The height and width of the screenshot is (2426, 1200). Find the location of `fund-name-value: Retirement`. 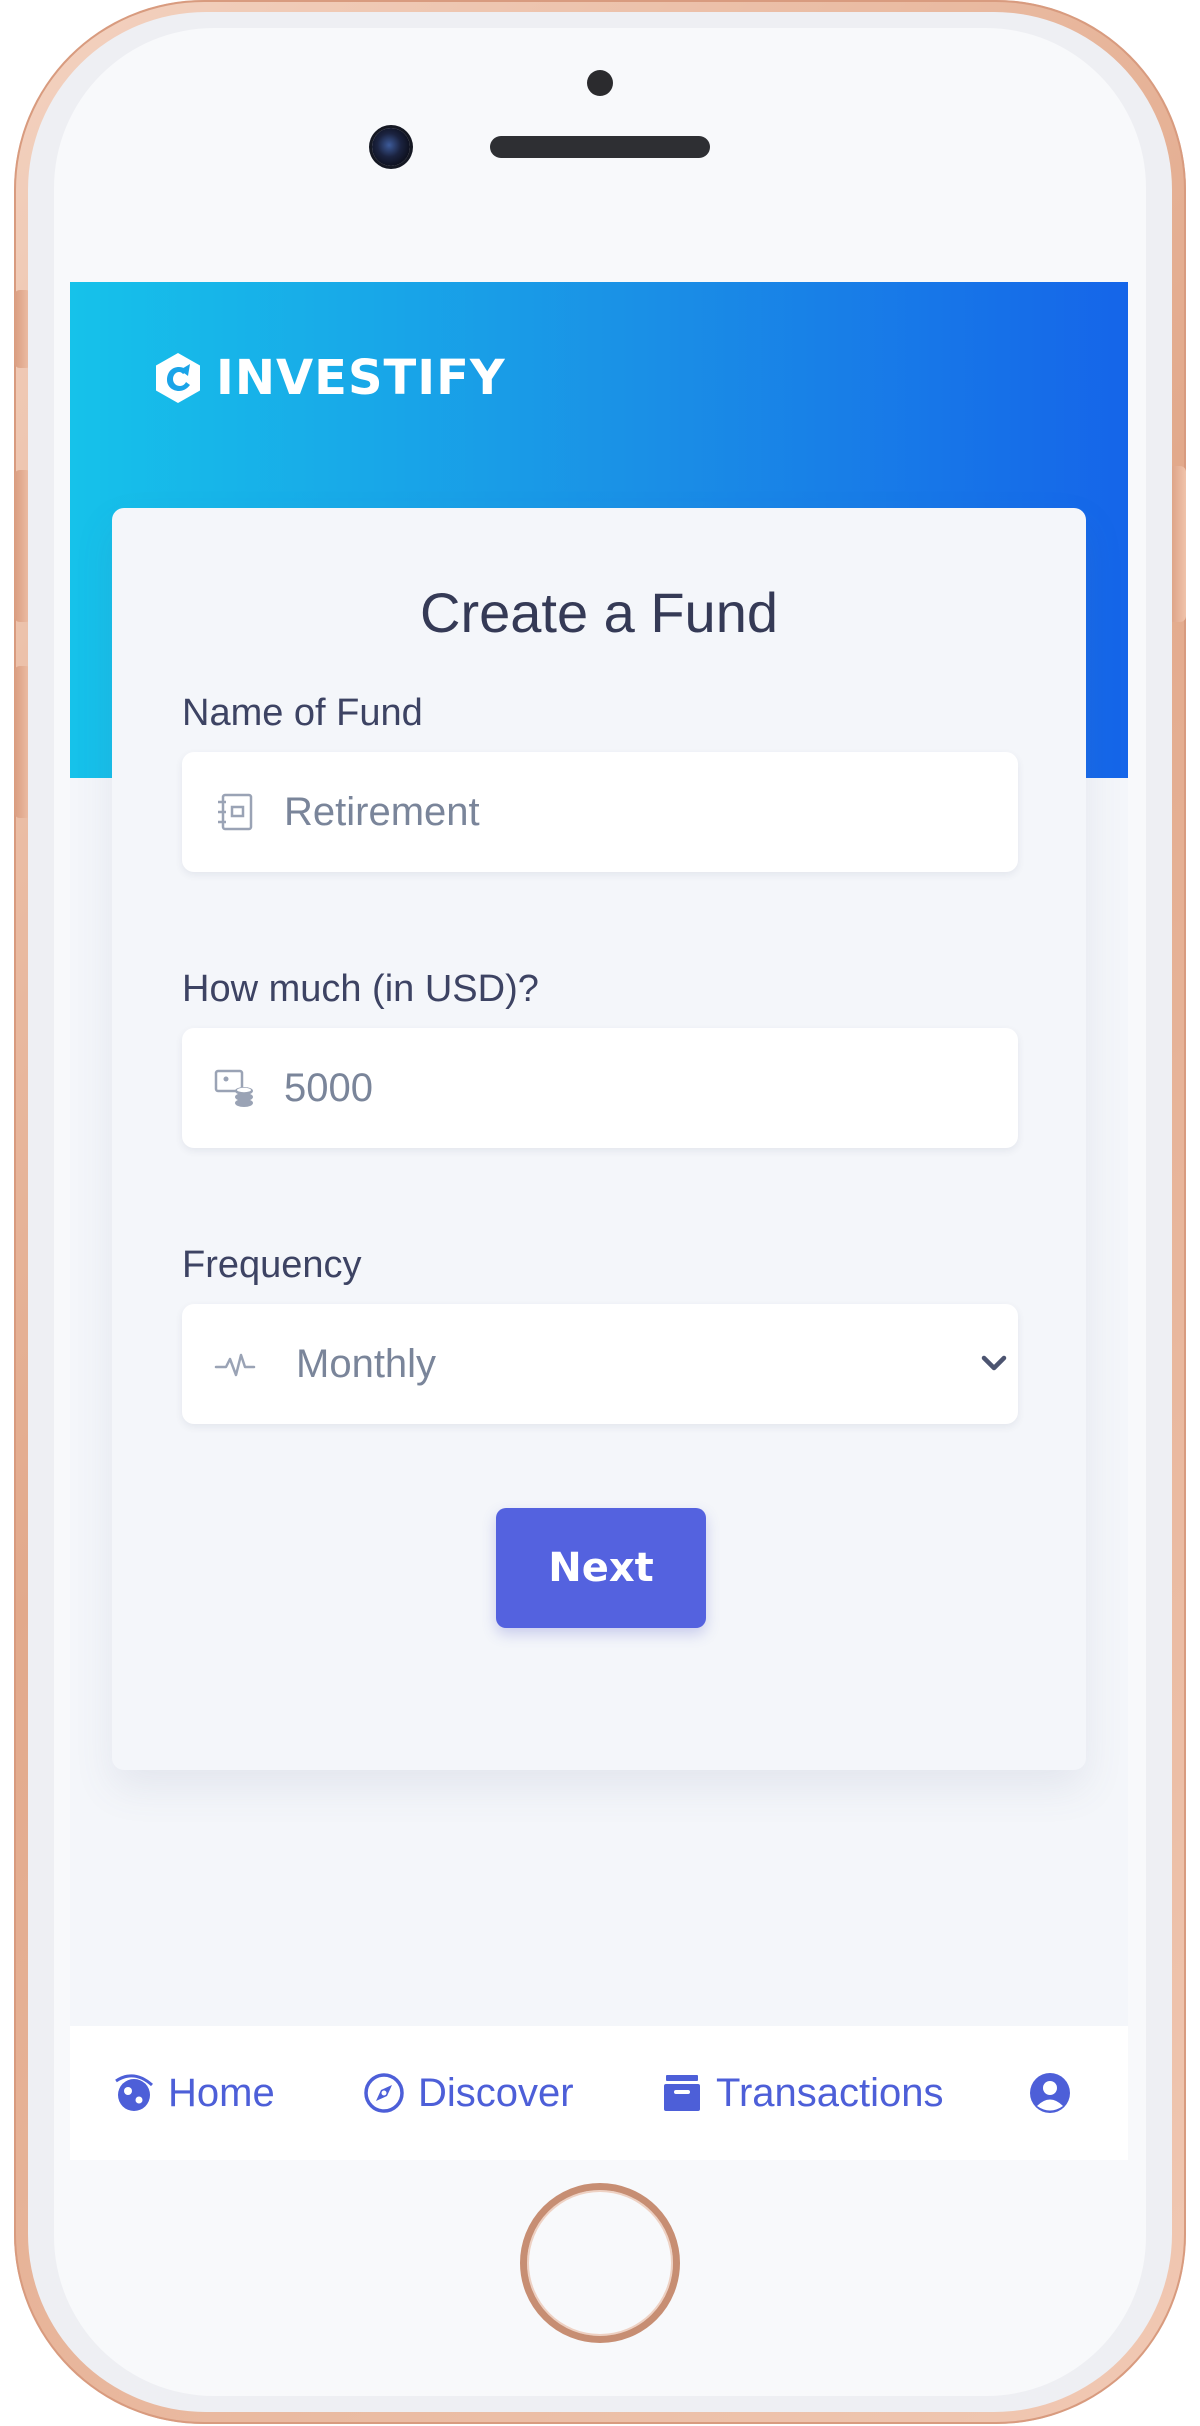

fund-name-value: Retirement is located at coordinates (382, 811).